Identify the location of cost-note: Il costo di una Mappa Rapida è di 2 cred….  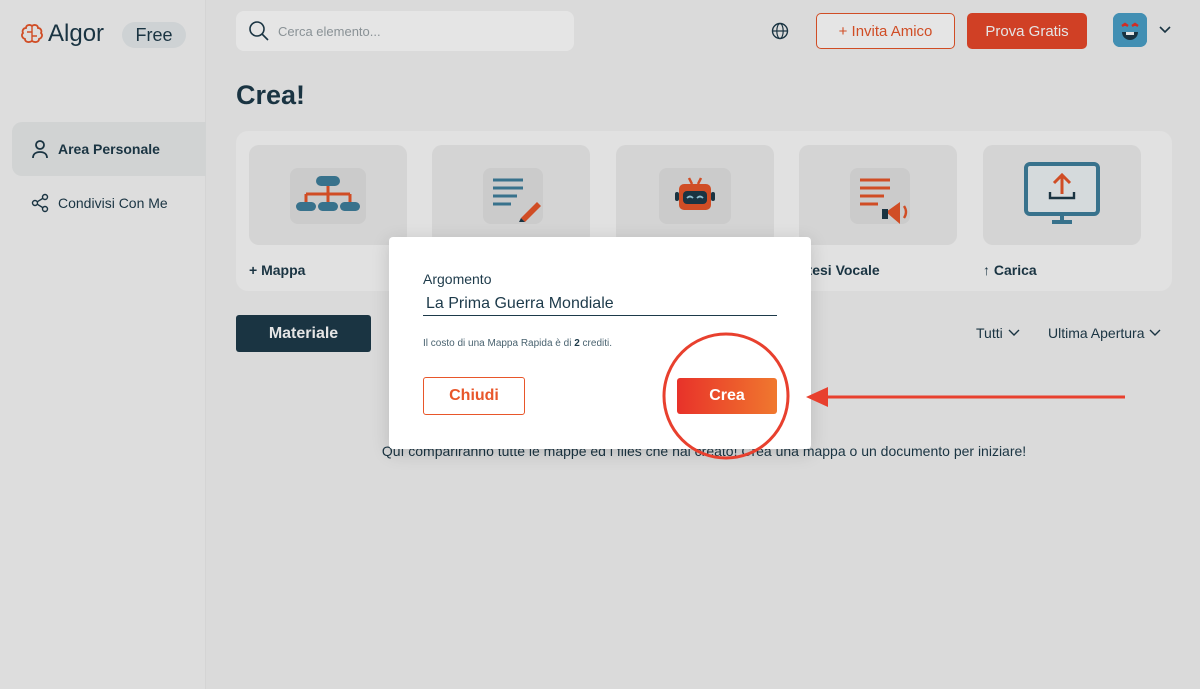
(518, 343).